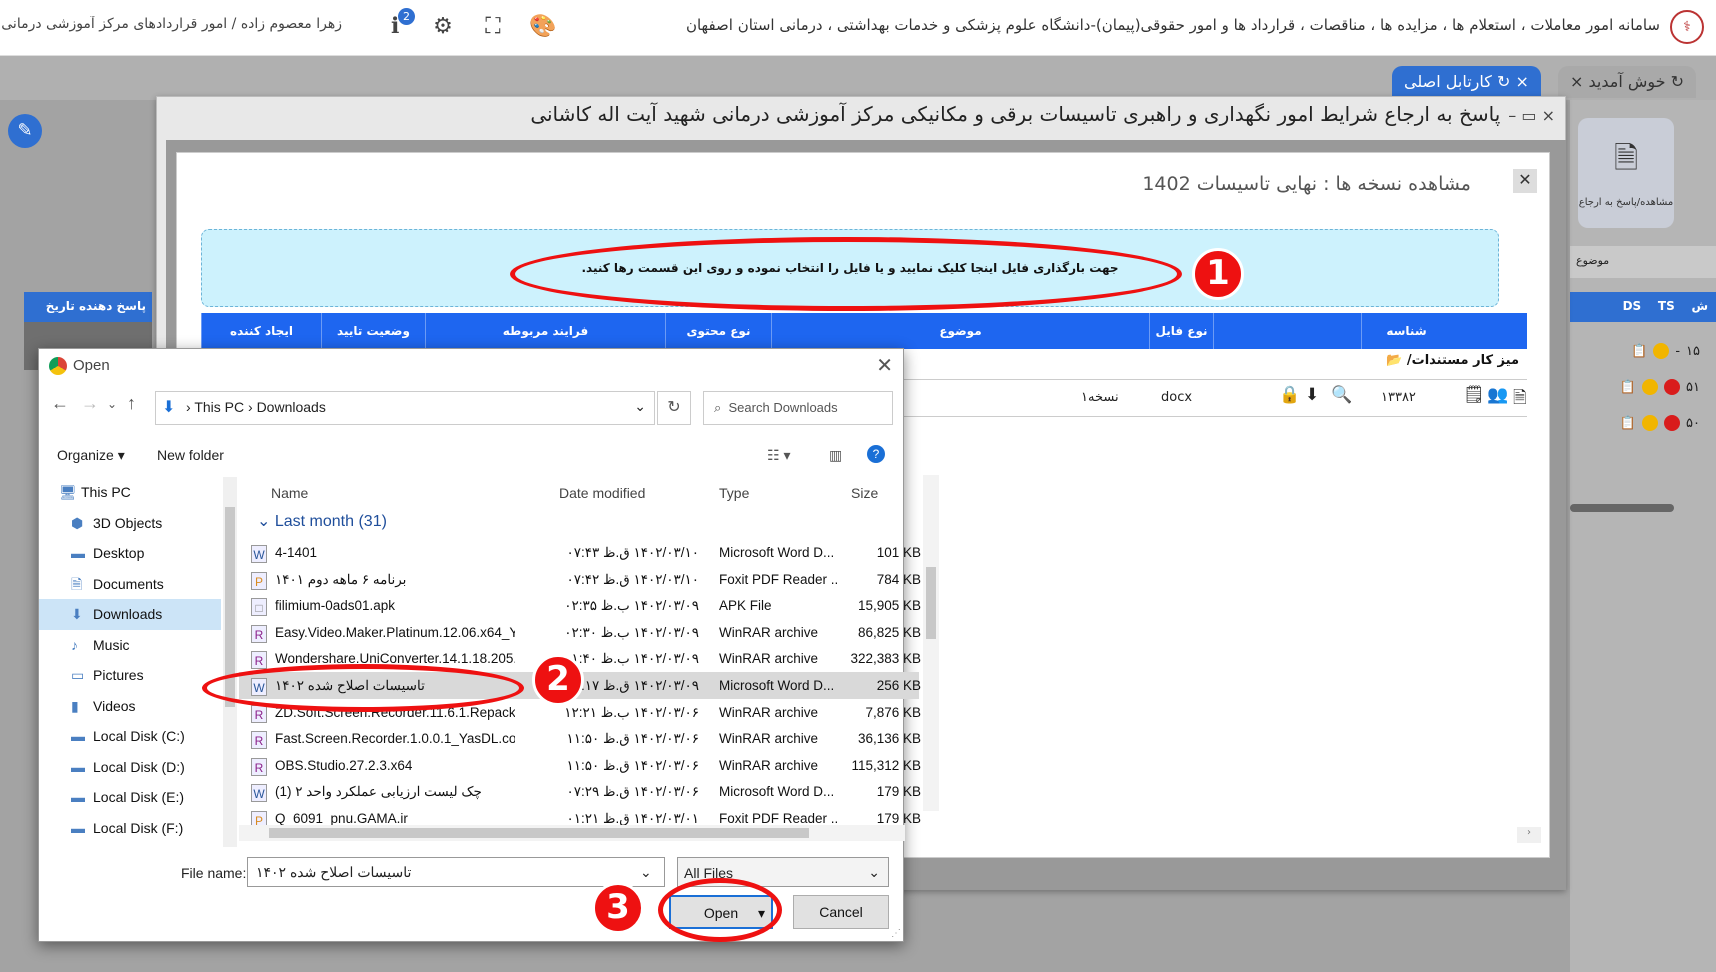 This screenshot has width=1716, height=972. I want to click on breadcrumb-this-pc: This PC, so click(219, 407).